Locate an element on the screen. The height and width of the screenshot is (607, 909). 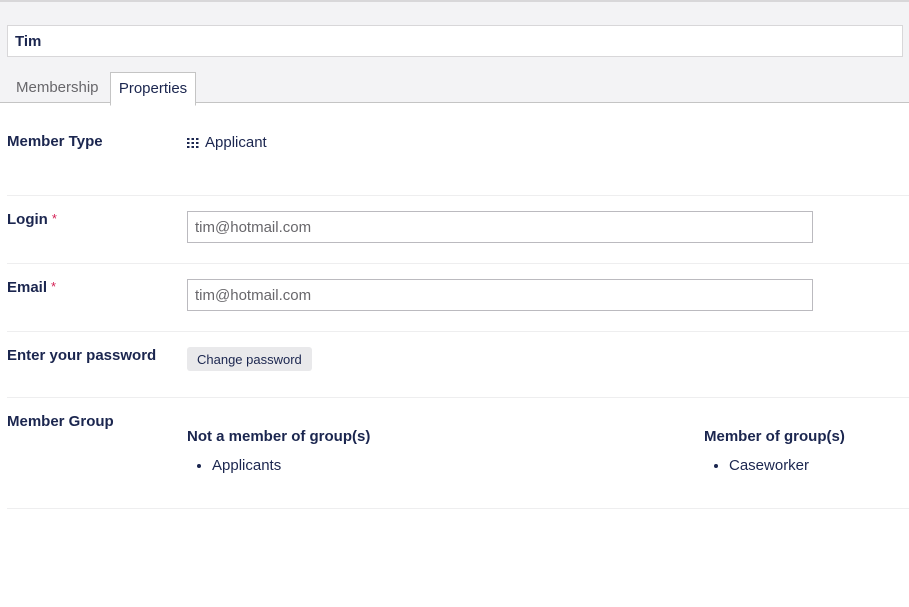
not-member-title: Not a member of group(s) is located at coordinates (279, 436).